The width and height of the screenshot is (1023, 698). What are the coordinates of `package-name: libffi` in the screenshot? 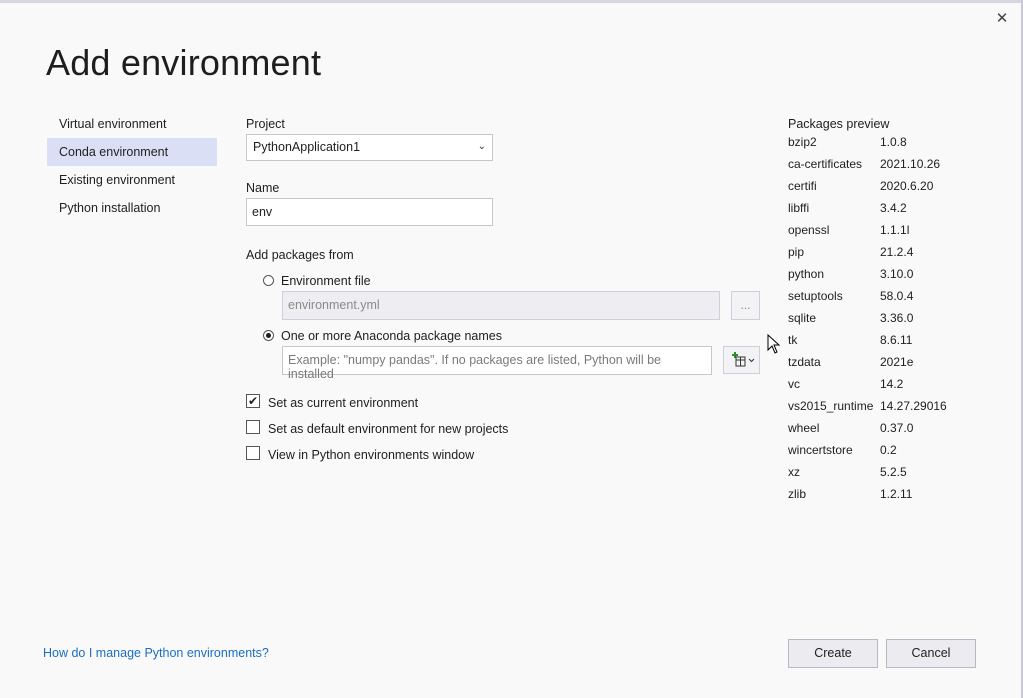 It's located at (799, 208).